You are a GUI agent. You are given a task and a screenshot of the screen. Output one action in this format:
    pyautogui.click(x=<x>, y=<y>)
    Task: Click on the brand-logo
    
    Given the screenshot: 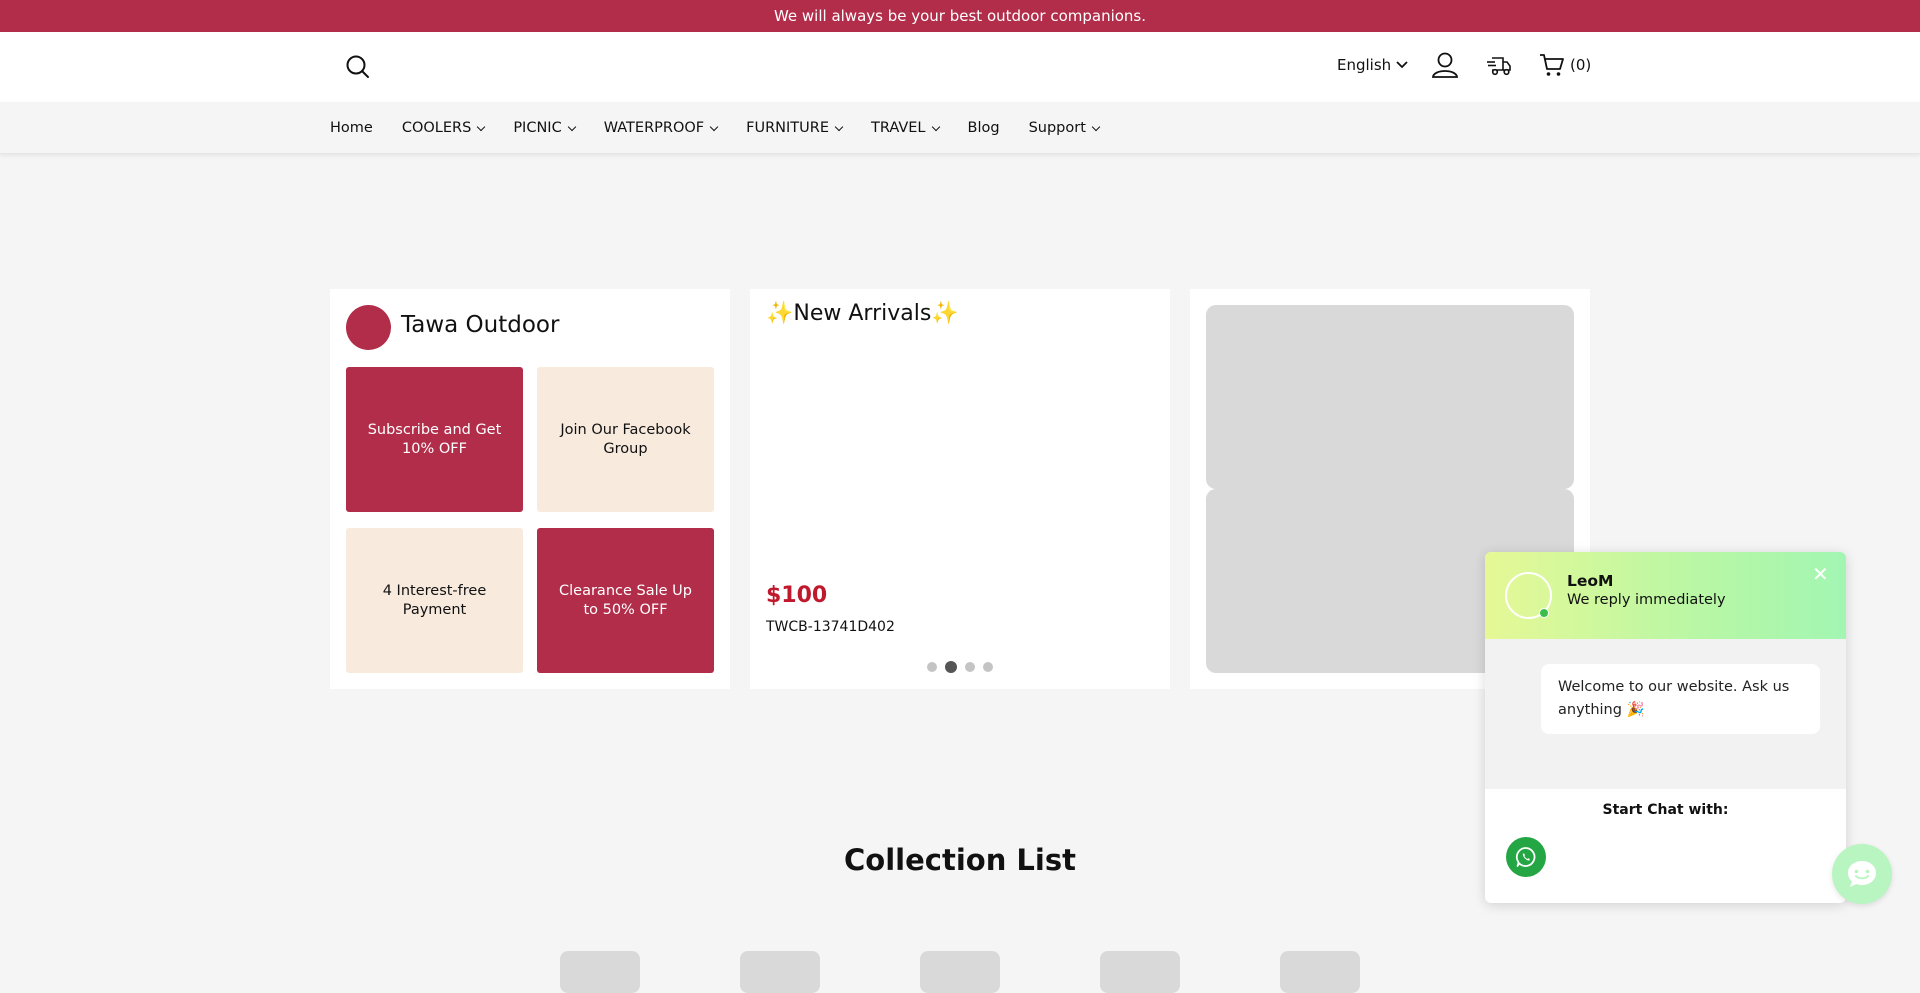 What is the action you would take?
    pyautogui.click(x=368, y=327)
    